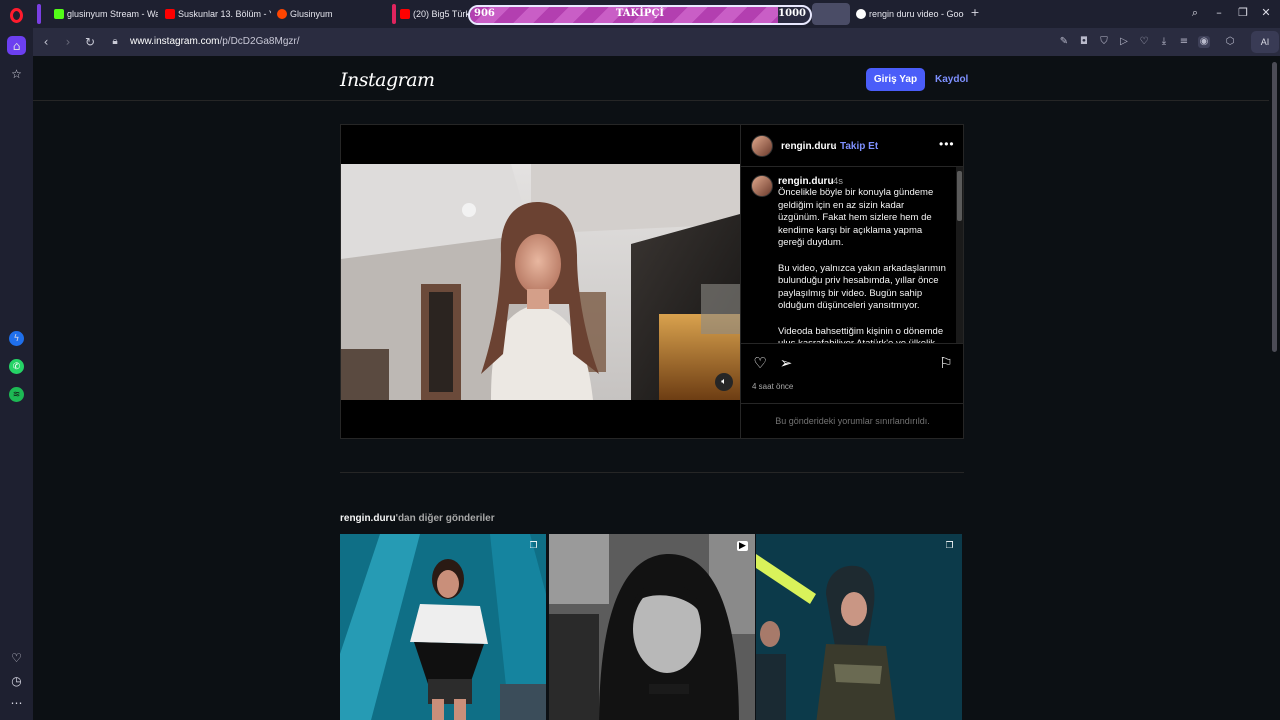 The width and height of the screenshot is (1280, 720). I want to click on download-icon: ⤓, so click(1164, 42).